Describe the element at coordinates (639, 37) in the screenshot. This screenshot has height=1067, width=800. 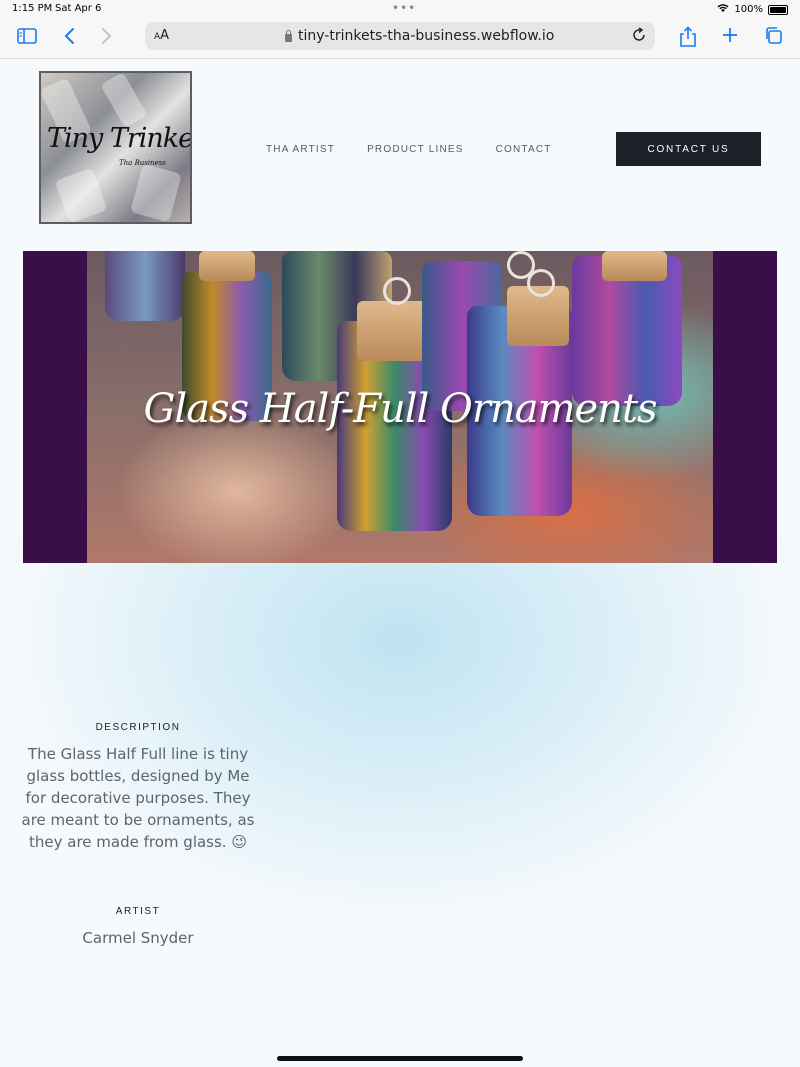
I see `reload-icon` at that location.